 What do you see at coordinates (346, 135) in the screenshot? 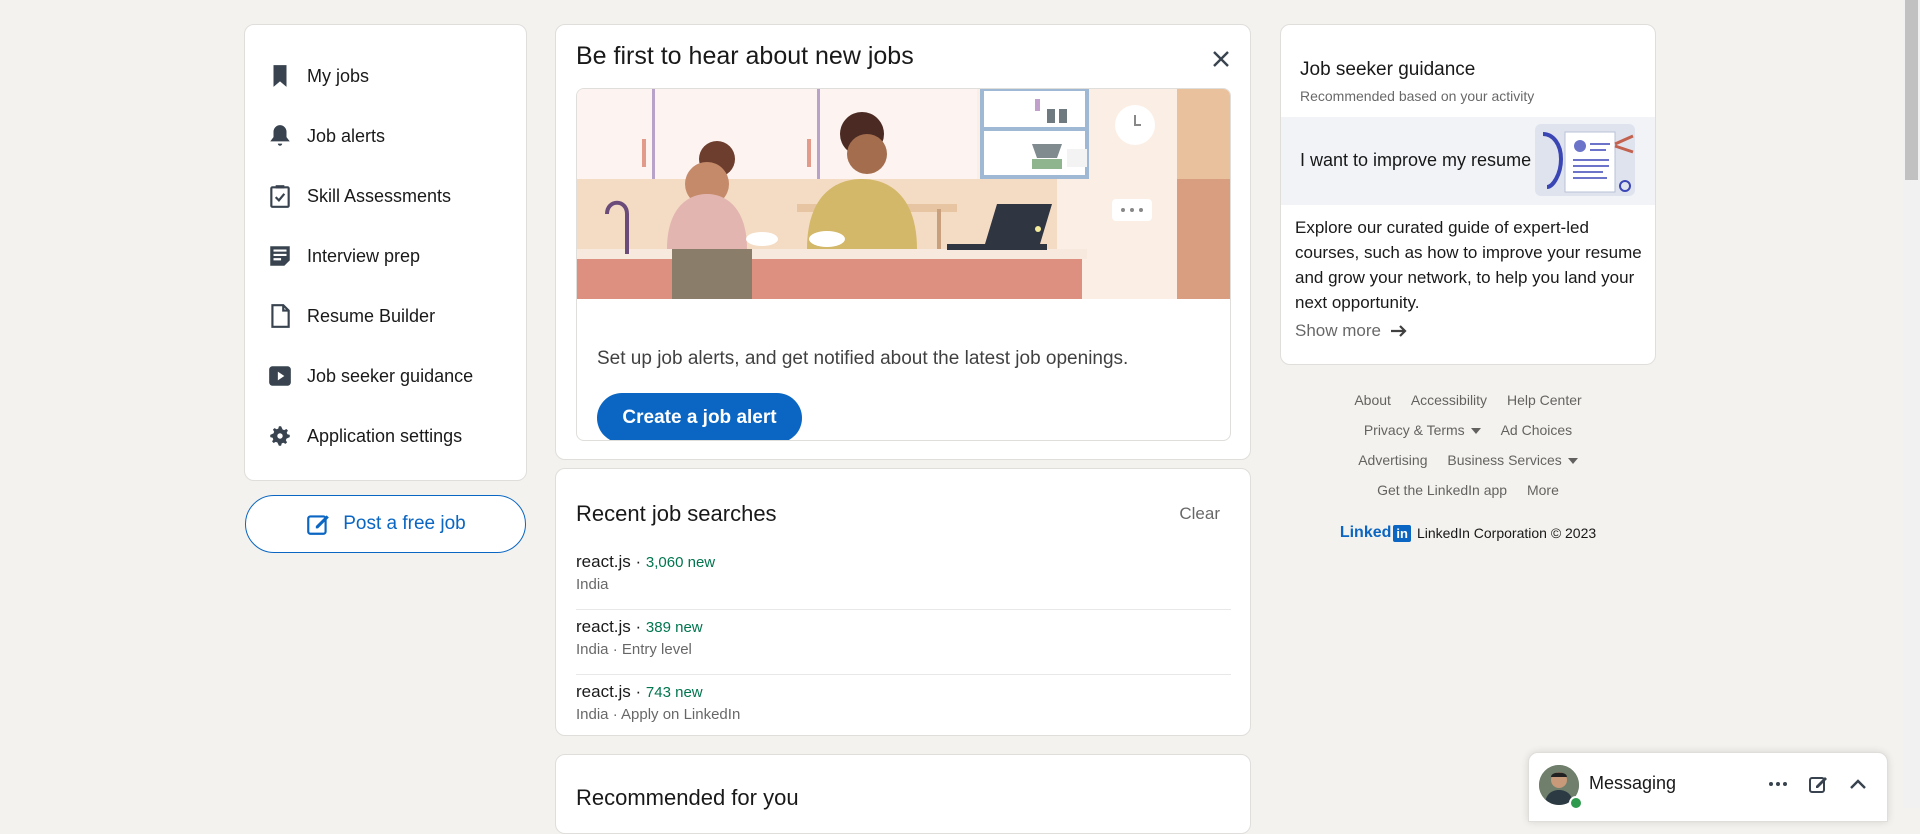
I see `nav-item-label: Job alerts` at bounding box center [346, 135].